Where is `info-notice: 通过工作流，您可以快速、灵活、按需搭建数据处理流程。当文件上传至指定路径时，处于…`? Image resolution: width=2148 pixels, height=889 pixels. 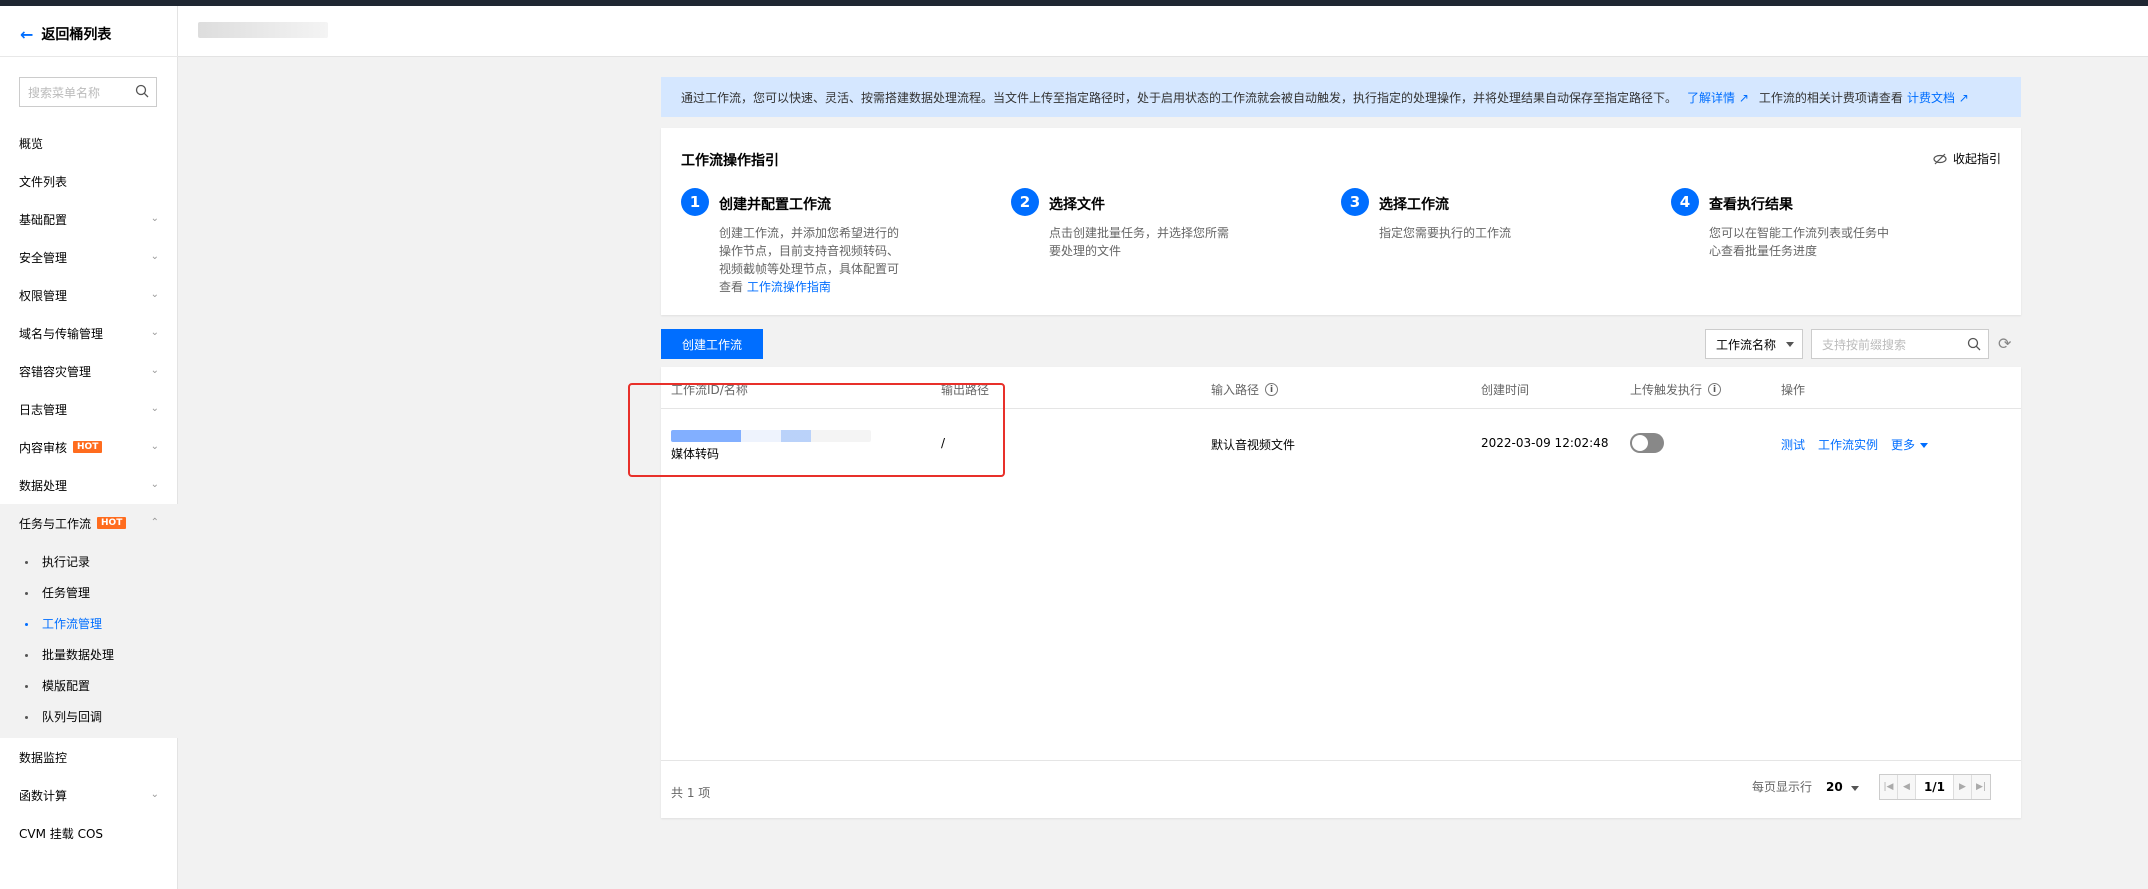 info-notice: 通过工作流，您可以快速、灵活、按需搭建数据处理流程。当文件上传至指定路径时，处于… is located at coordinates (1341, 97).